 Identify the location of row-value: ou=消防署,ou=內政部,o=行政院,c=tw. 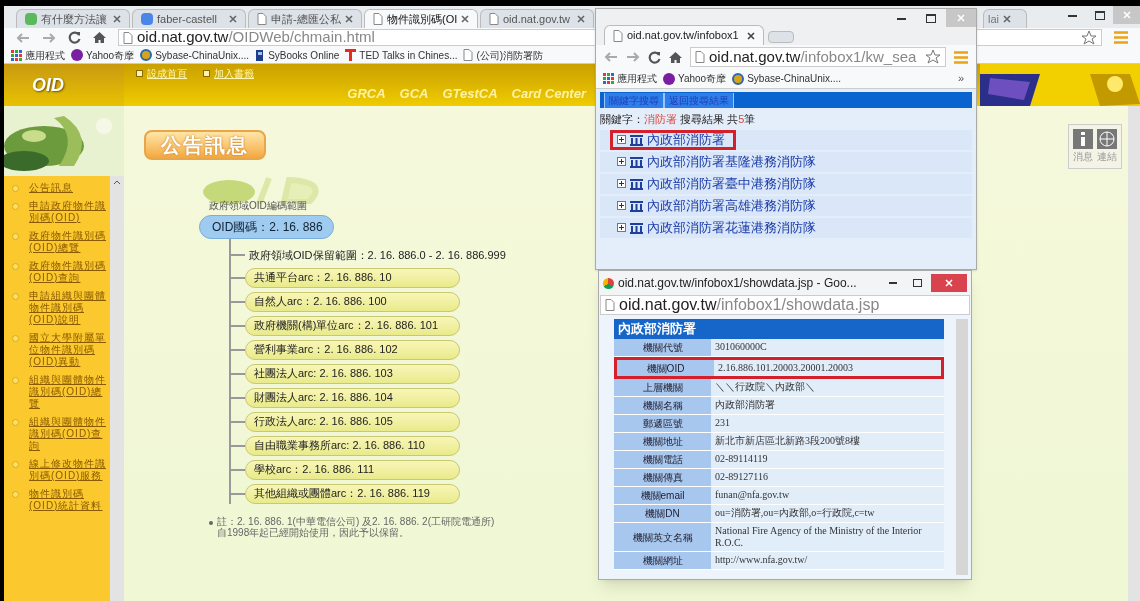
(827, 513).